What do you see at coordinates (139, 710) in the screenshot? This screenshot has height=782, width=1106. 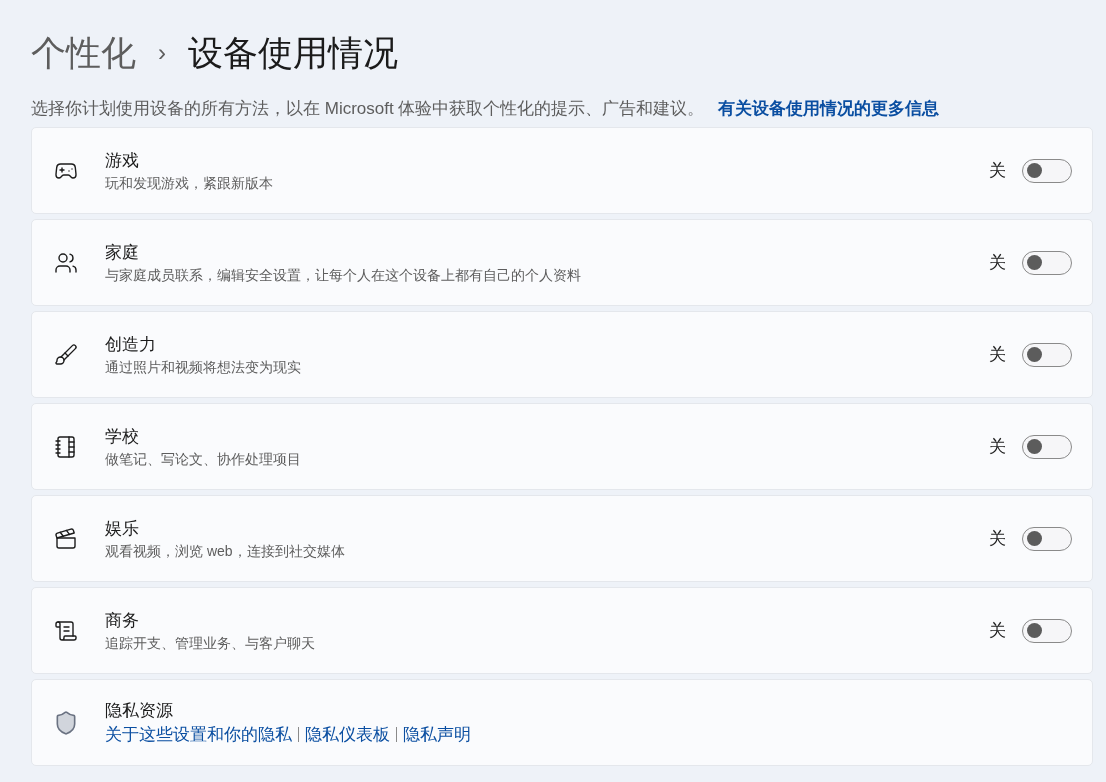 I see `setting-title: 隐私资源` at bounding box center [139, 710].